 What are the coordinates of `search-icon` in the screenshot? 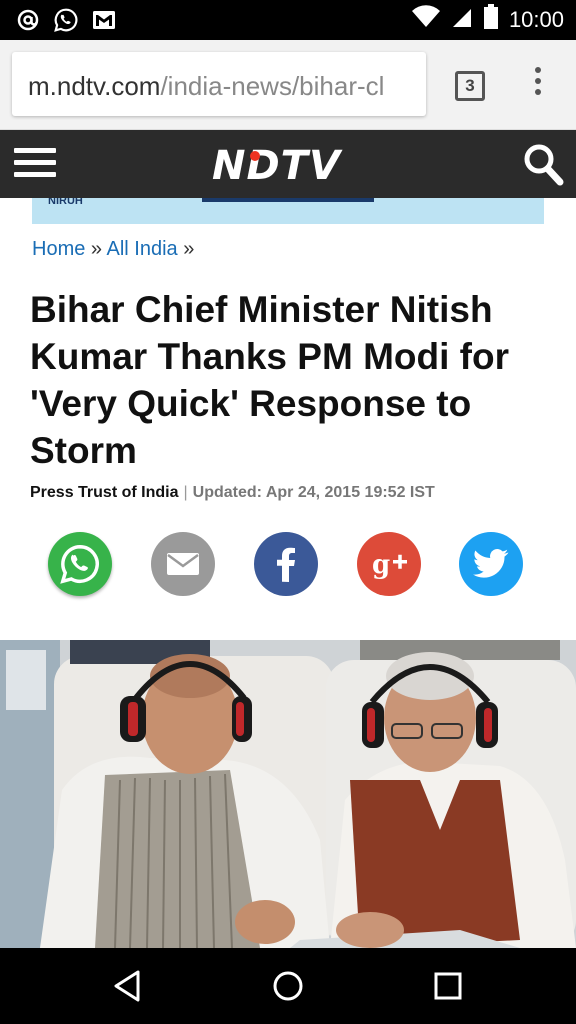 It's located at (543, 164).